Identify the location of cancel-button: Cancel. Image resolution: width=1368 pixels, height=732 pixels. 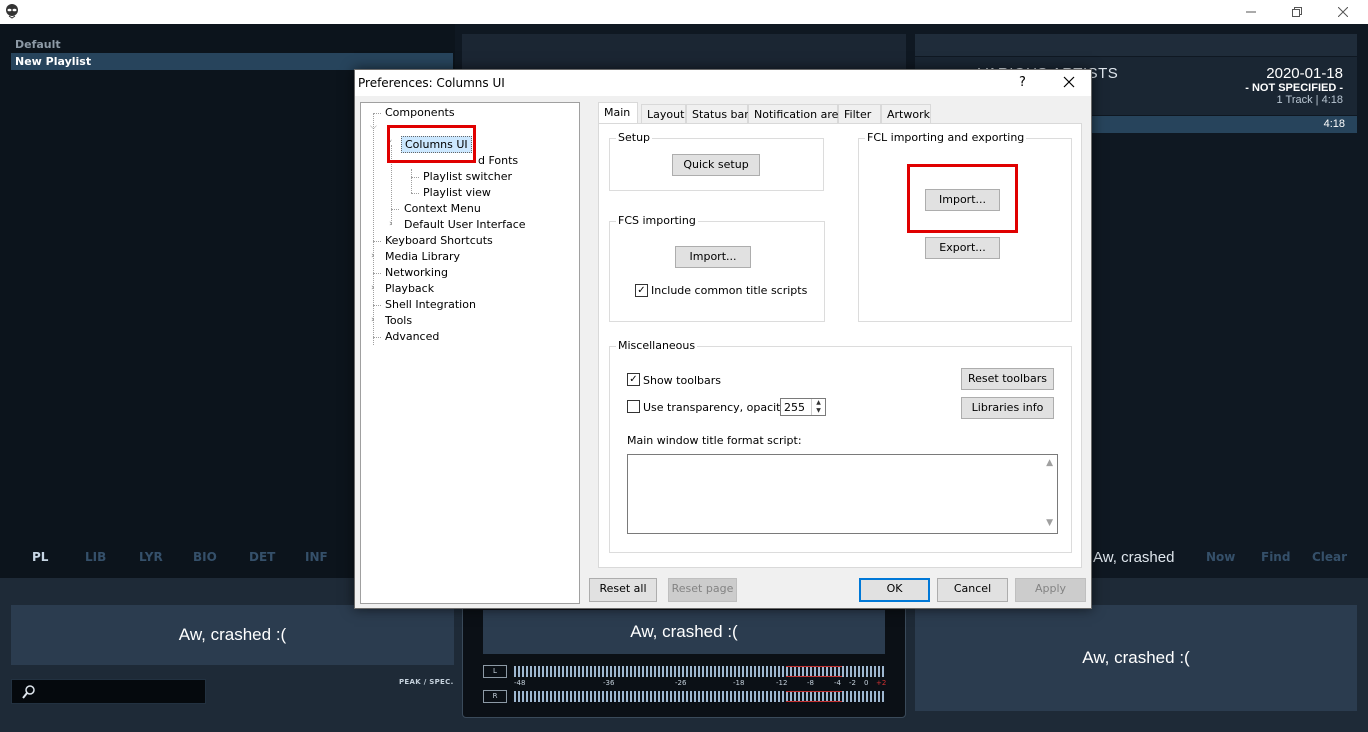
(972, 590).